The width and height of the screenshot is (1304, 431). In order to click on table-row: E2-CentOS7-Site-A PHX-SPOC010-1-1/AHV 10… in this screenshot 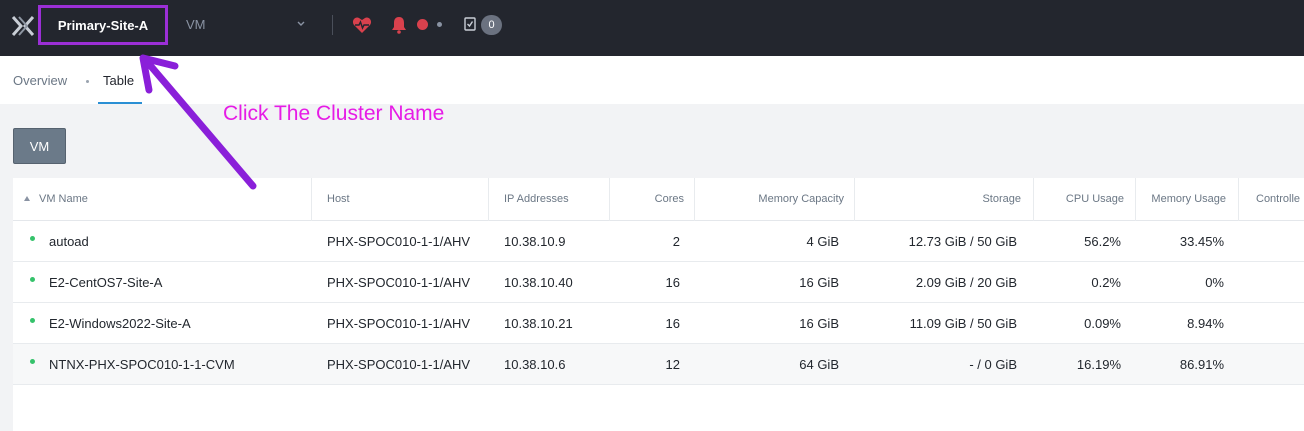, I will do `click(658, 282)`.